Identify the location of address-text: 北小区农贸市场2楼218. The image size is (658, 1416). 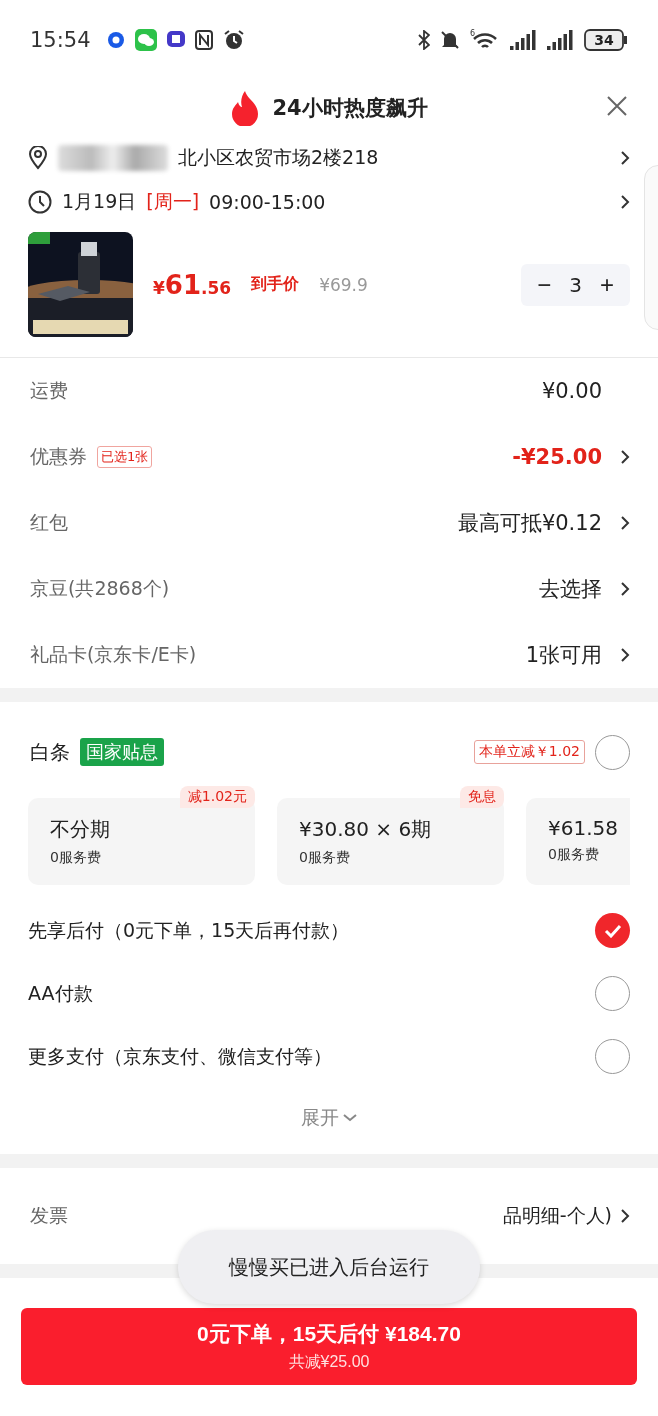
(278, 157).